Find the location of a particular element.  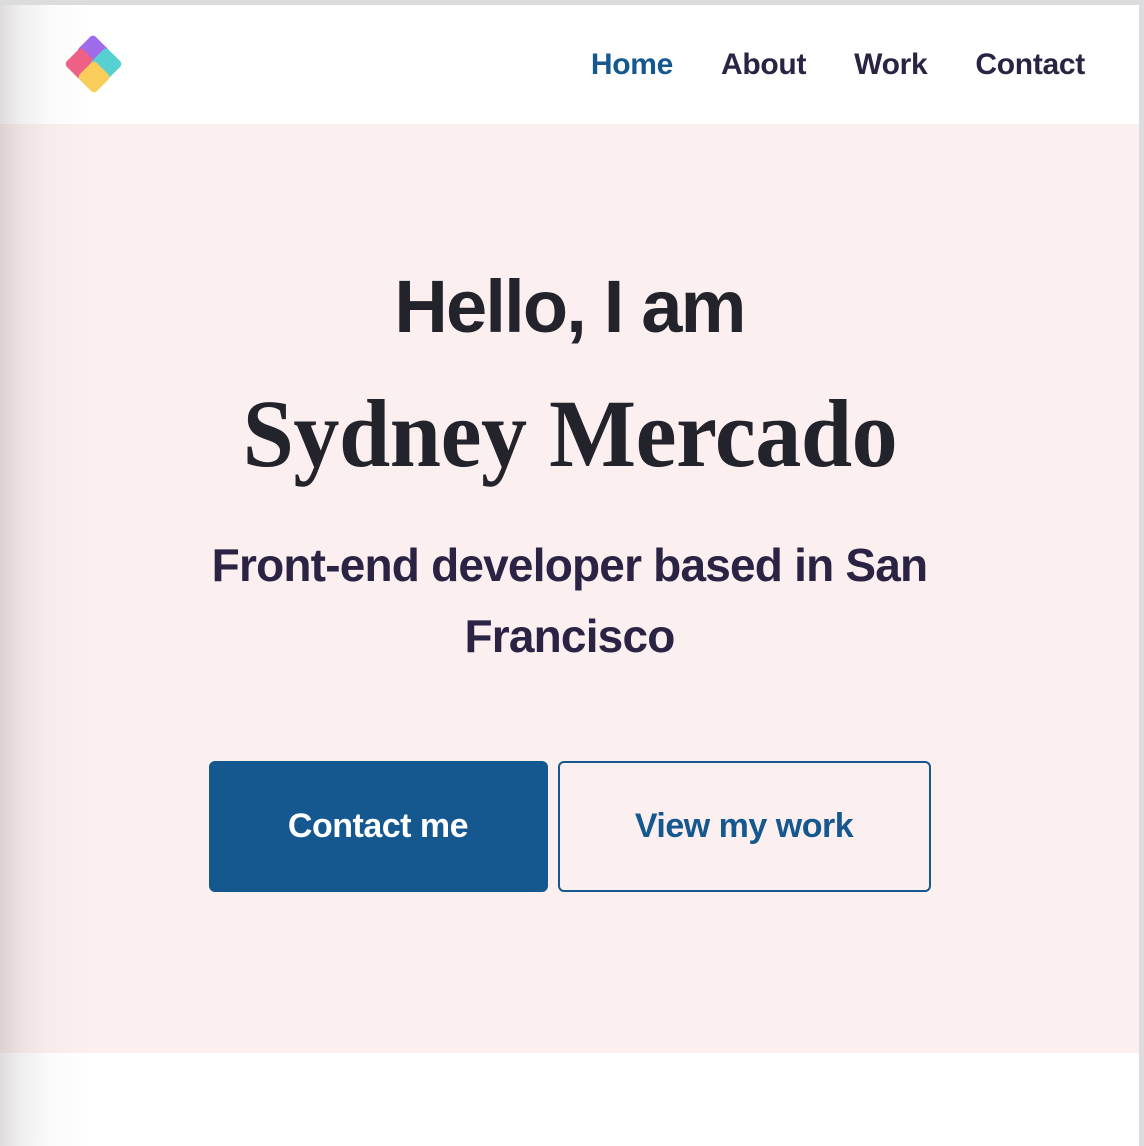

nav-item-work: Work is located at coordinates (891, 65).